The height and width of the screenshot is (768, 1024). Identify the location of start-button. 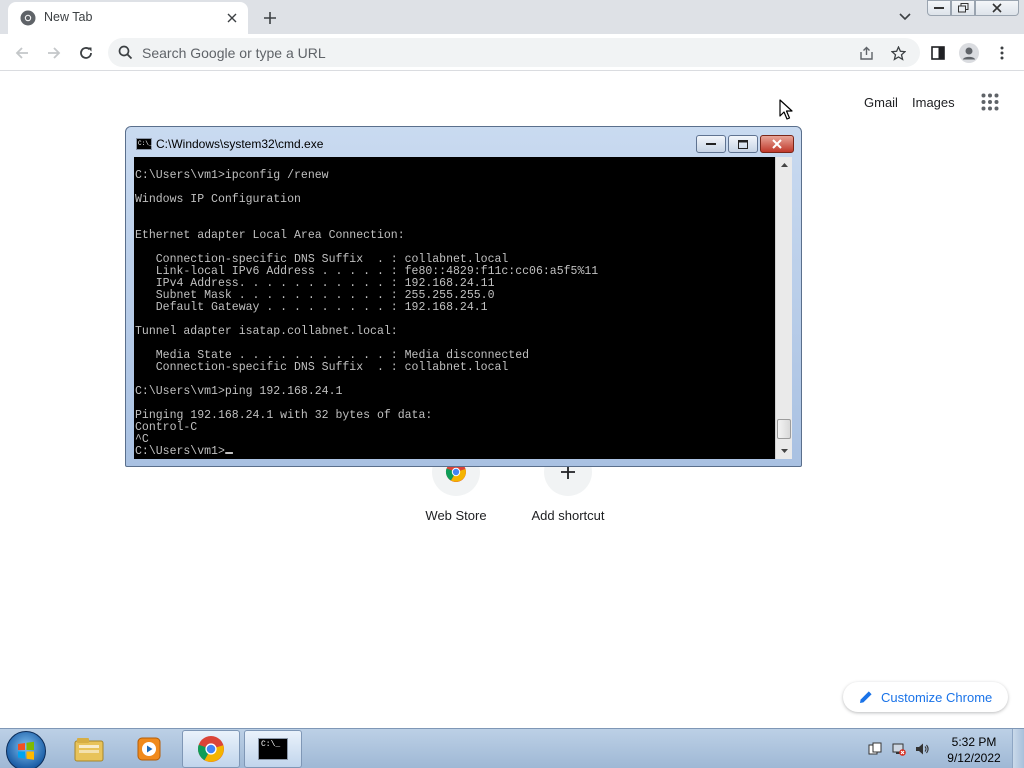
(26, 749).